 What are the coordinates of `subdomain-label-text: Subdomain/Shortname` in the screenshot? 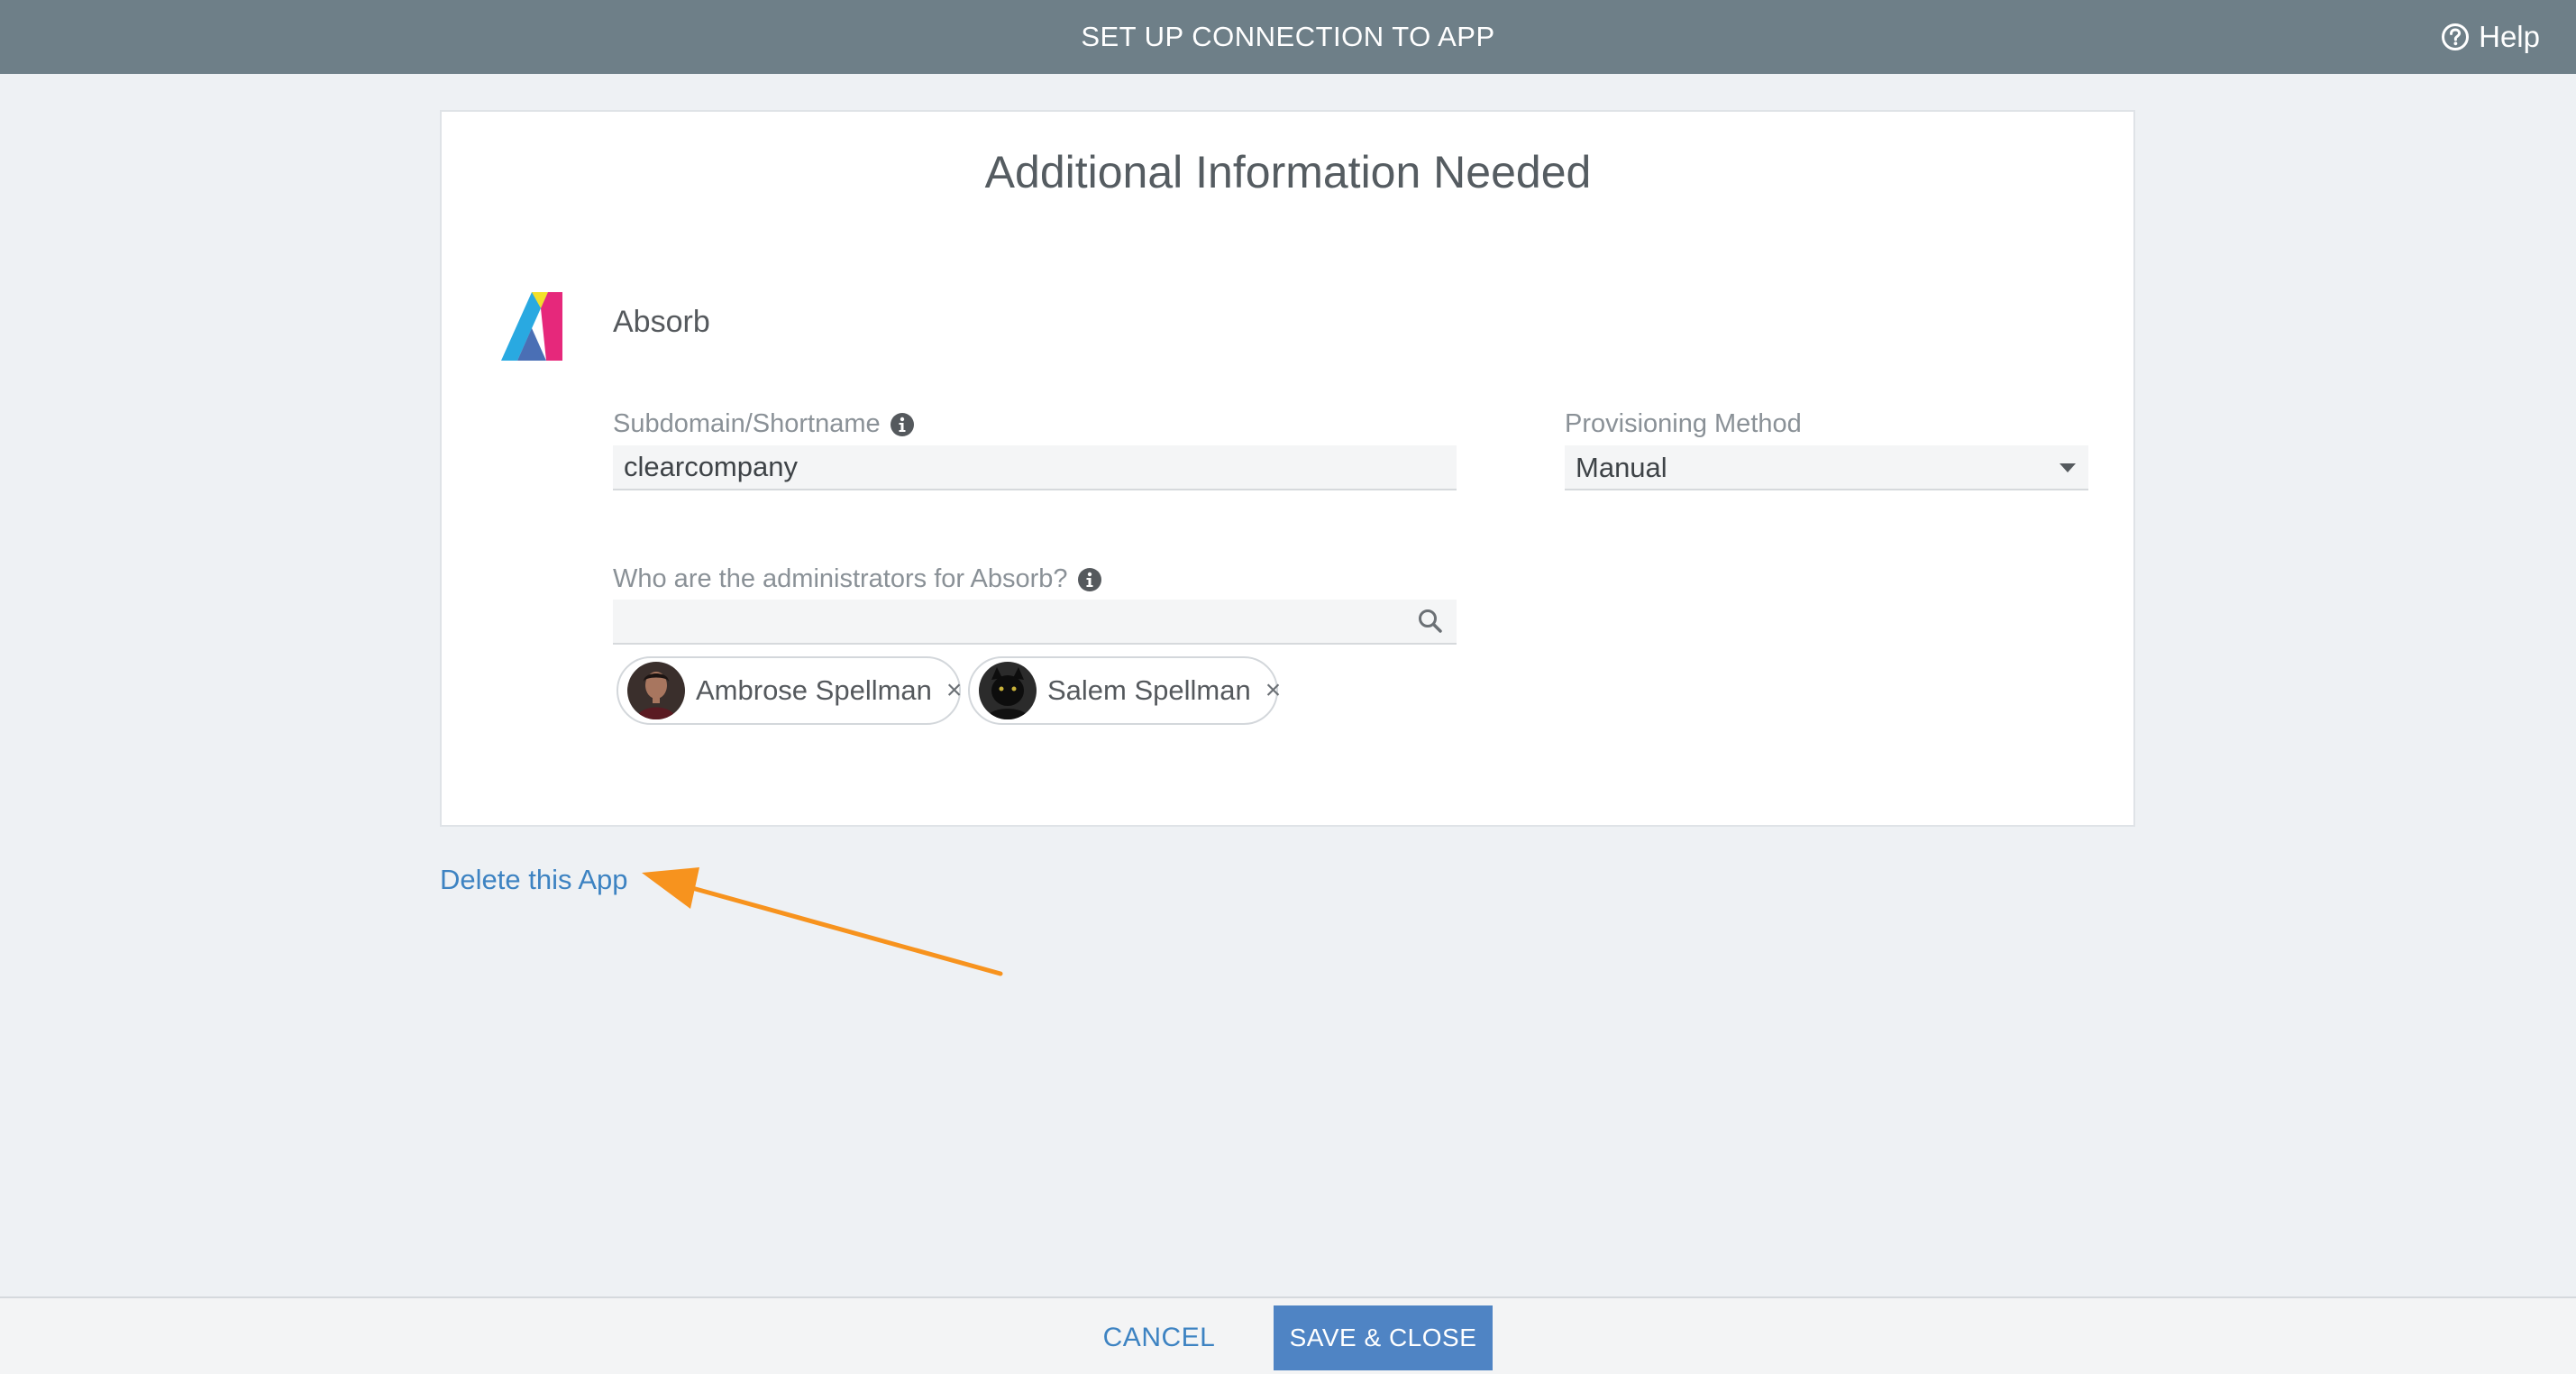 It's located at (747, 423).